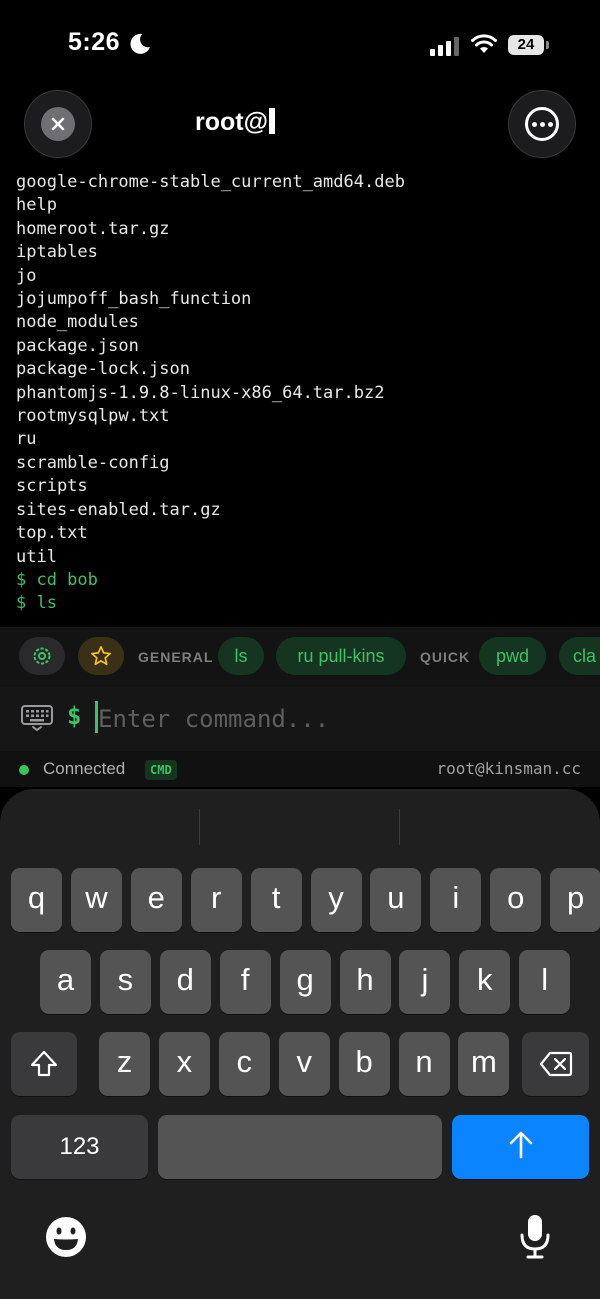 The height and width of the screenshot is (1299, 600). I want to click on page-title: root@, so click(235, 122).